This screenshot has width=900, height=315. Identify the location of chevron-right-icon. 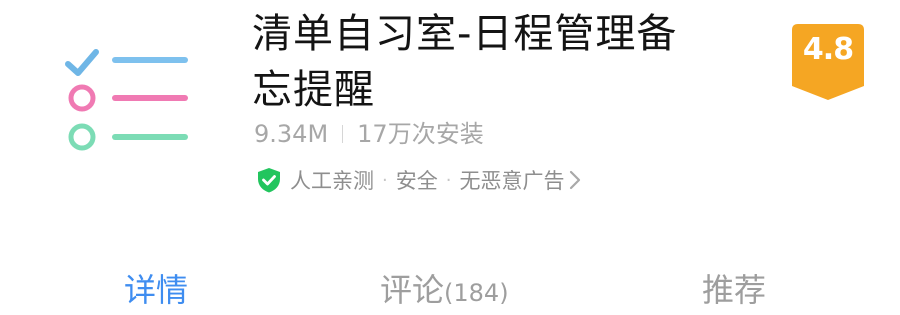
(575, 180).